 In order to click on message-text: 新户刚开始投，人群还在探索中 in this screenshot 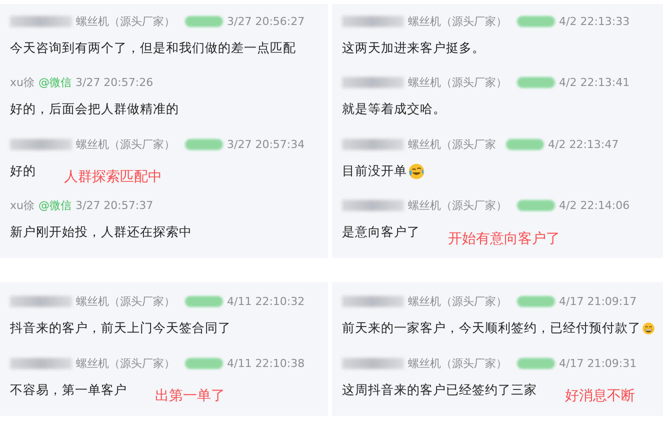, I will do `click(101, 232)`.